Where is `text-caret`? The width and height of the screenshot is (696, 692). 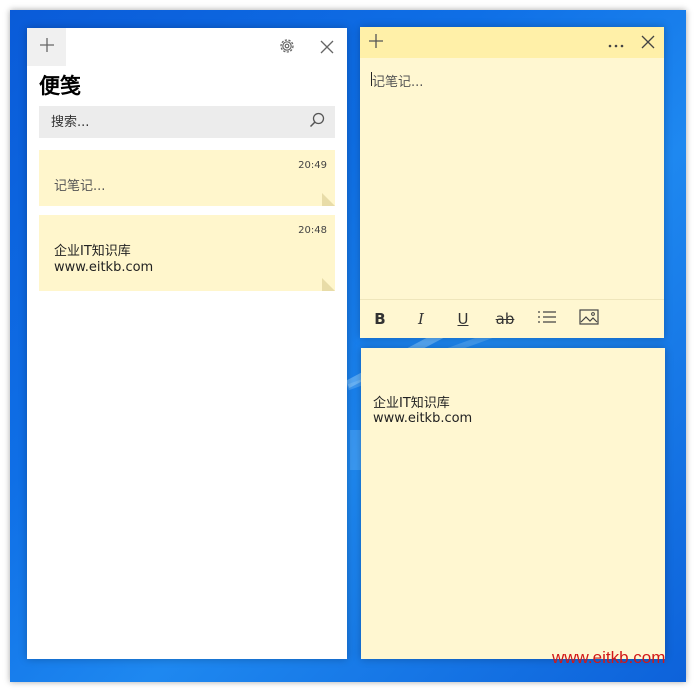 text-caret is located at coordinates (371, 79).